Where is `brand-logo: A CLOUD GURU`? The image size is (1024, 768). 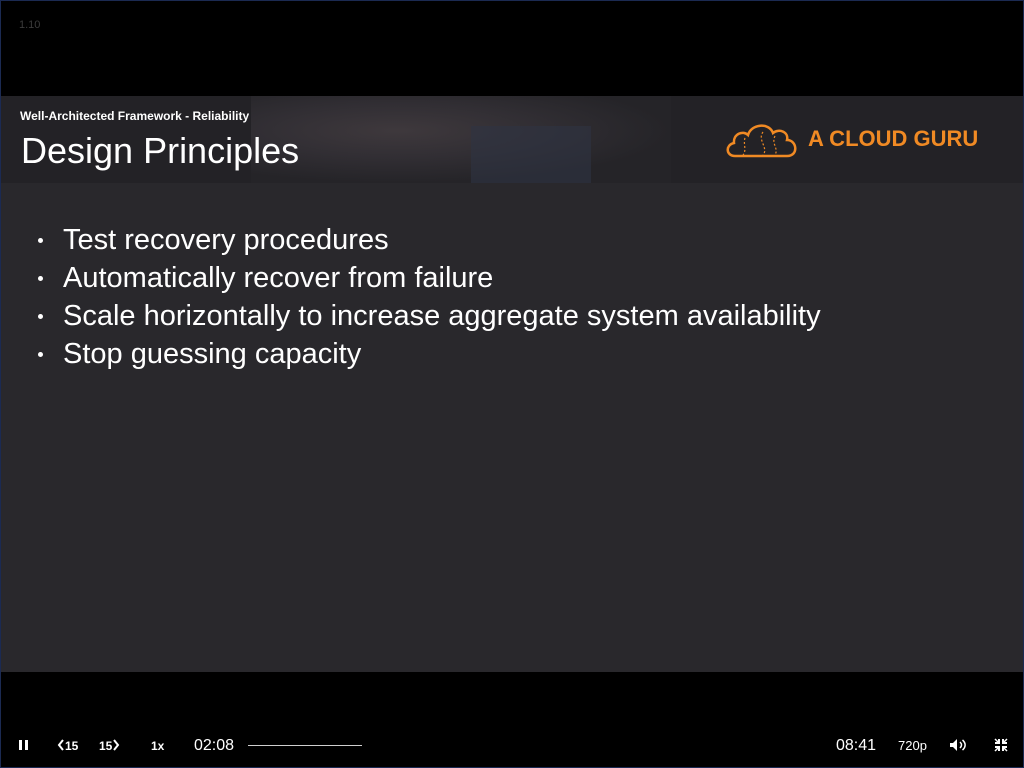
brand-logo: A CLOUD GURU is located at coordinates (863, 140).